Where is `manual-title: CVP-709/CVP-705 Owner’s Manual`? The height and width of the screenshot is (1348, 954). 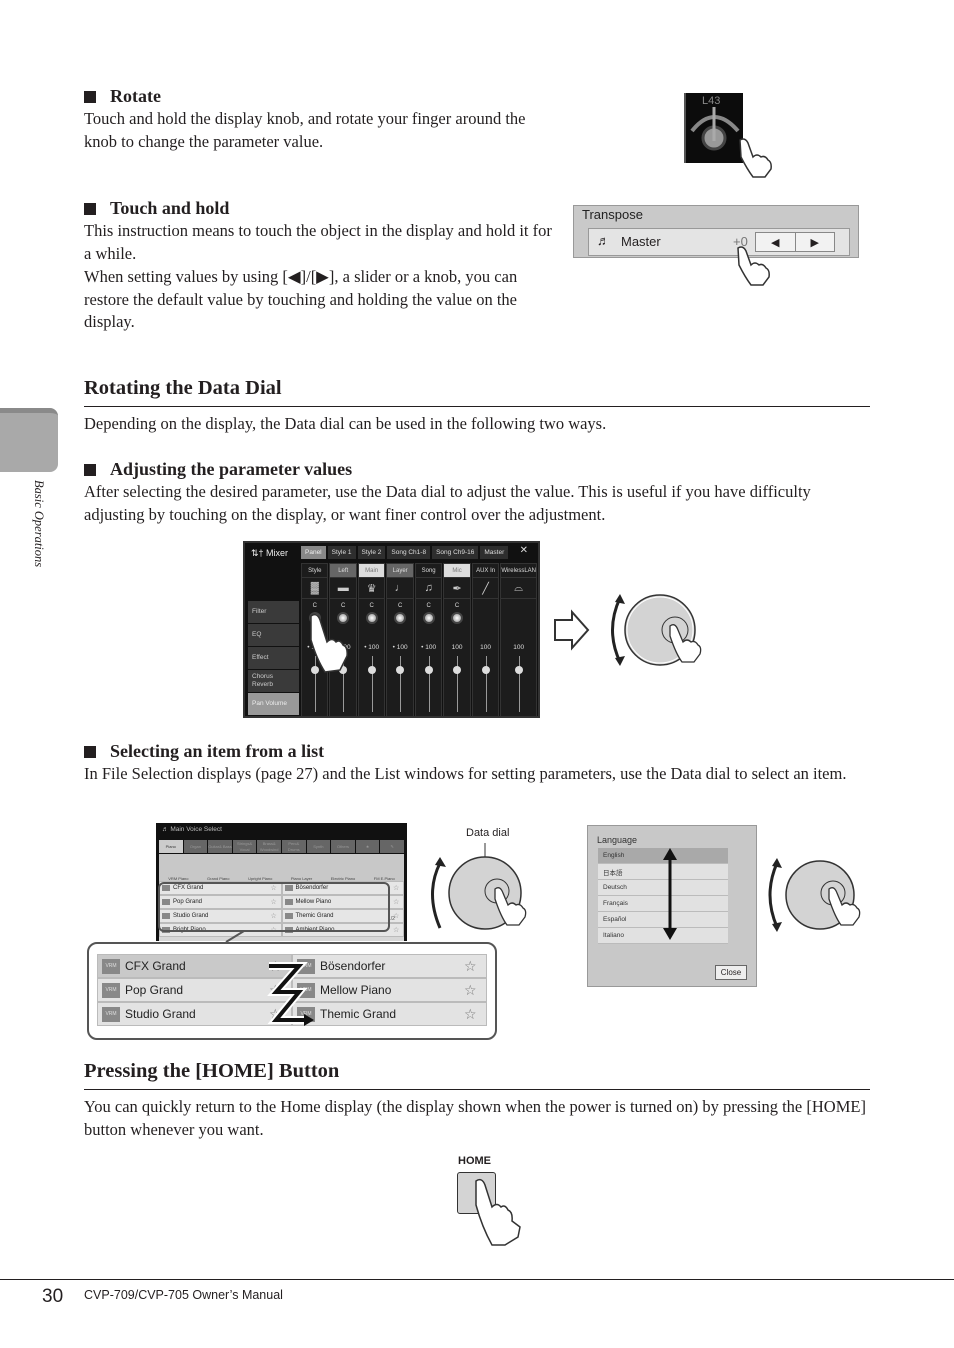 manual-title: CVP-709/CVP-705 Owner’s Manual is located at coordinates (183, 1295).